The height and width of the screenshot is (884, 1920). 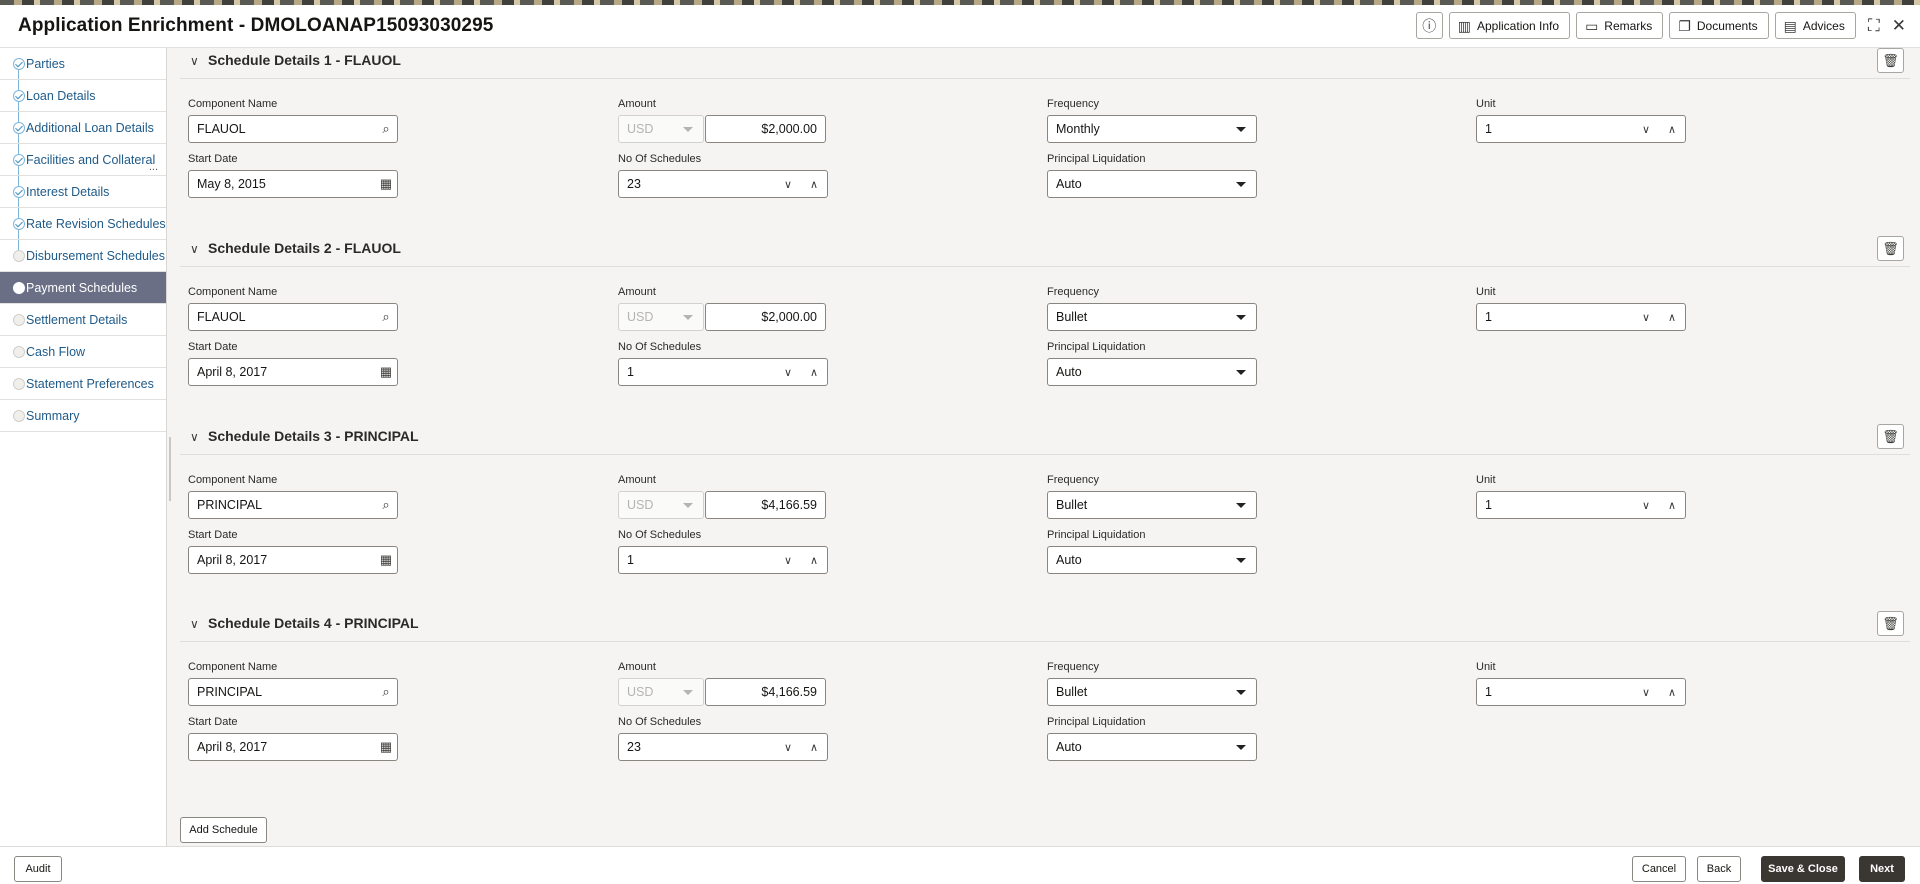 I want to click on sidebar-item-loan-details: Loan Details, so click(x=83, y=96).